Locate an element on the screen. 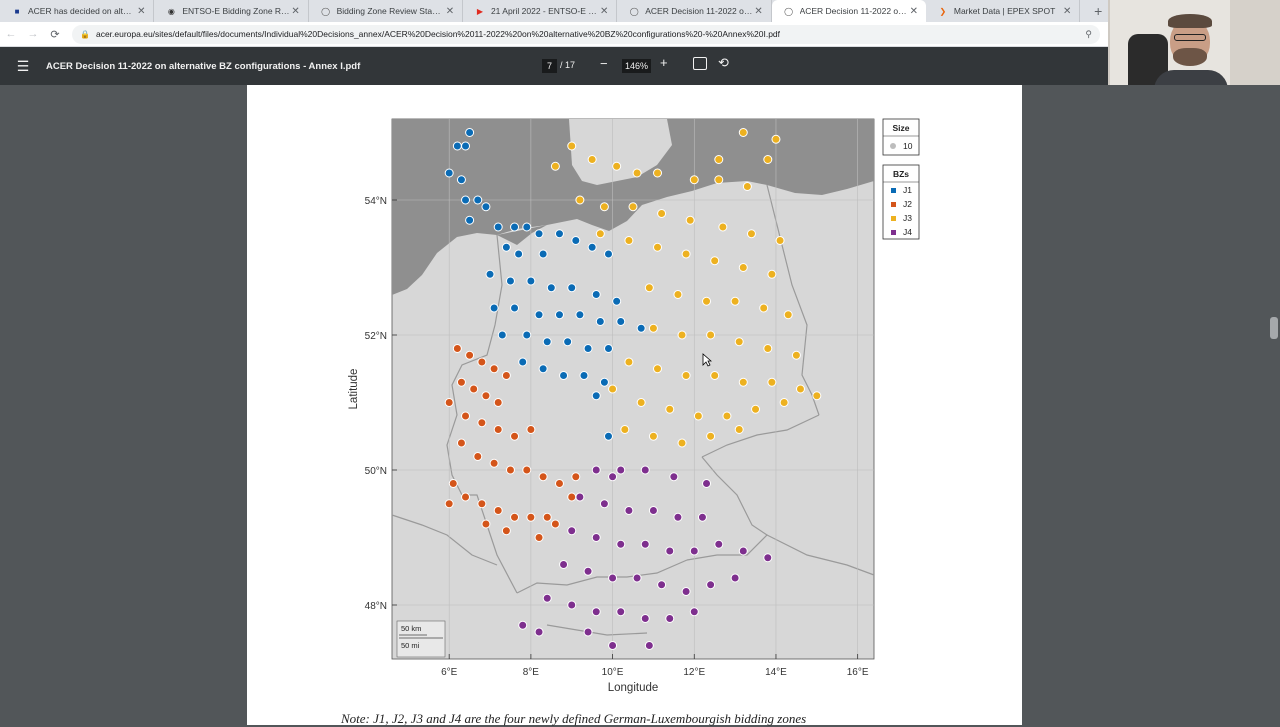  scale-mi: 50 mi is located at coordinates (410, 645).